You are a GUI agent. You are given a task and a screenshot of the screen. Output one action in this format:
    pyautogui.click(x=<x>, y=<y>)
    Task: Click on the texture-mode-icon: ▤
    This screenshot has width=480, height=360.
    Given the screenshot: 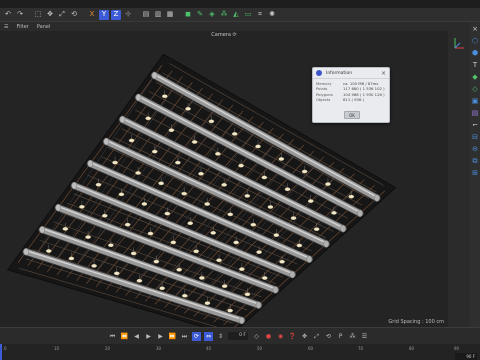 What is the action you would take?
    pyautogui.click(x=475, y=113)
    